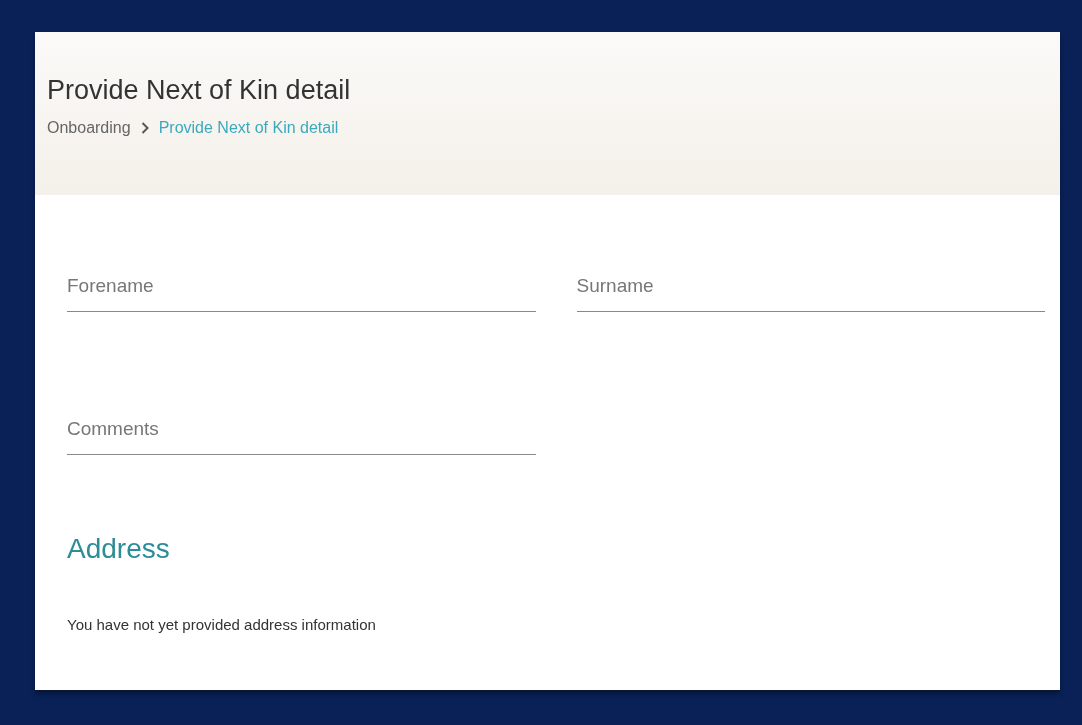  I want to click on empty-message: You have not yet provided address information, so click(222, 624).